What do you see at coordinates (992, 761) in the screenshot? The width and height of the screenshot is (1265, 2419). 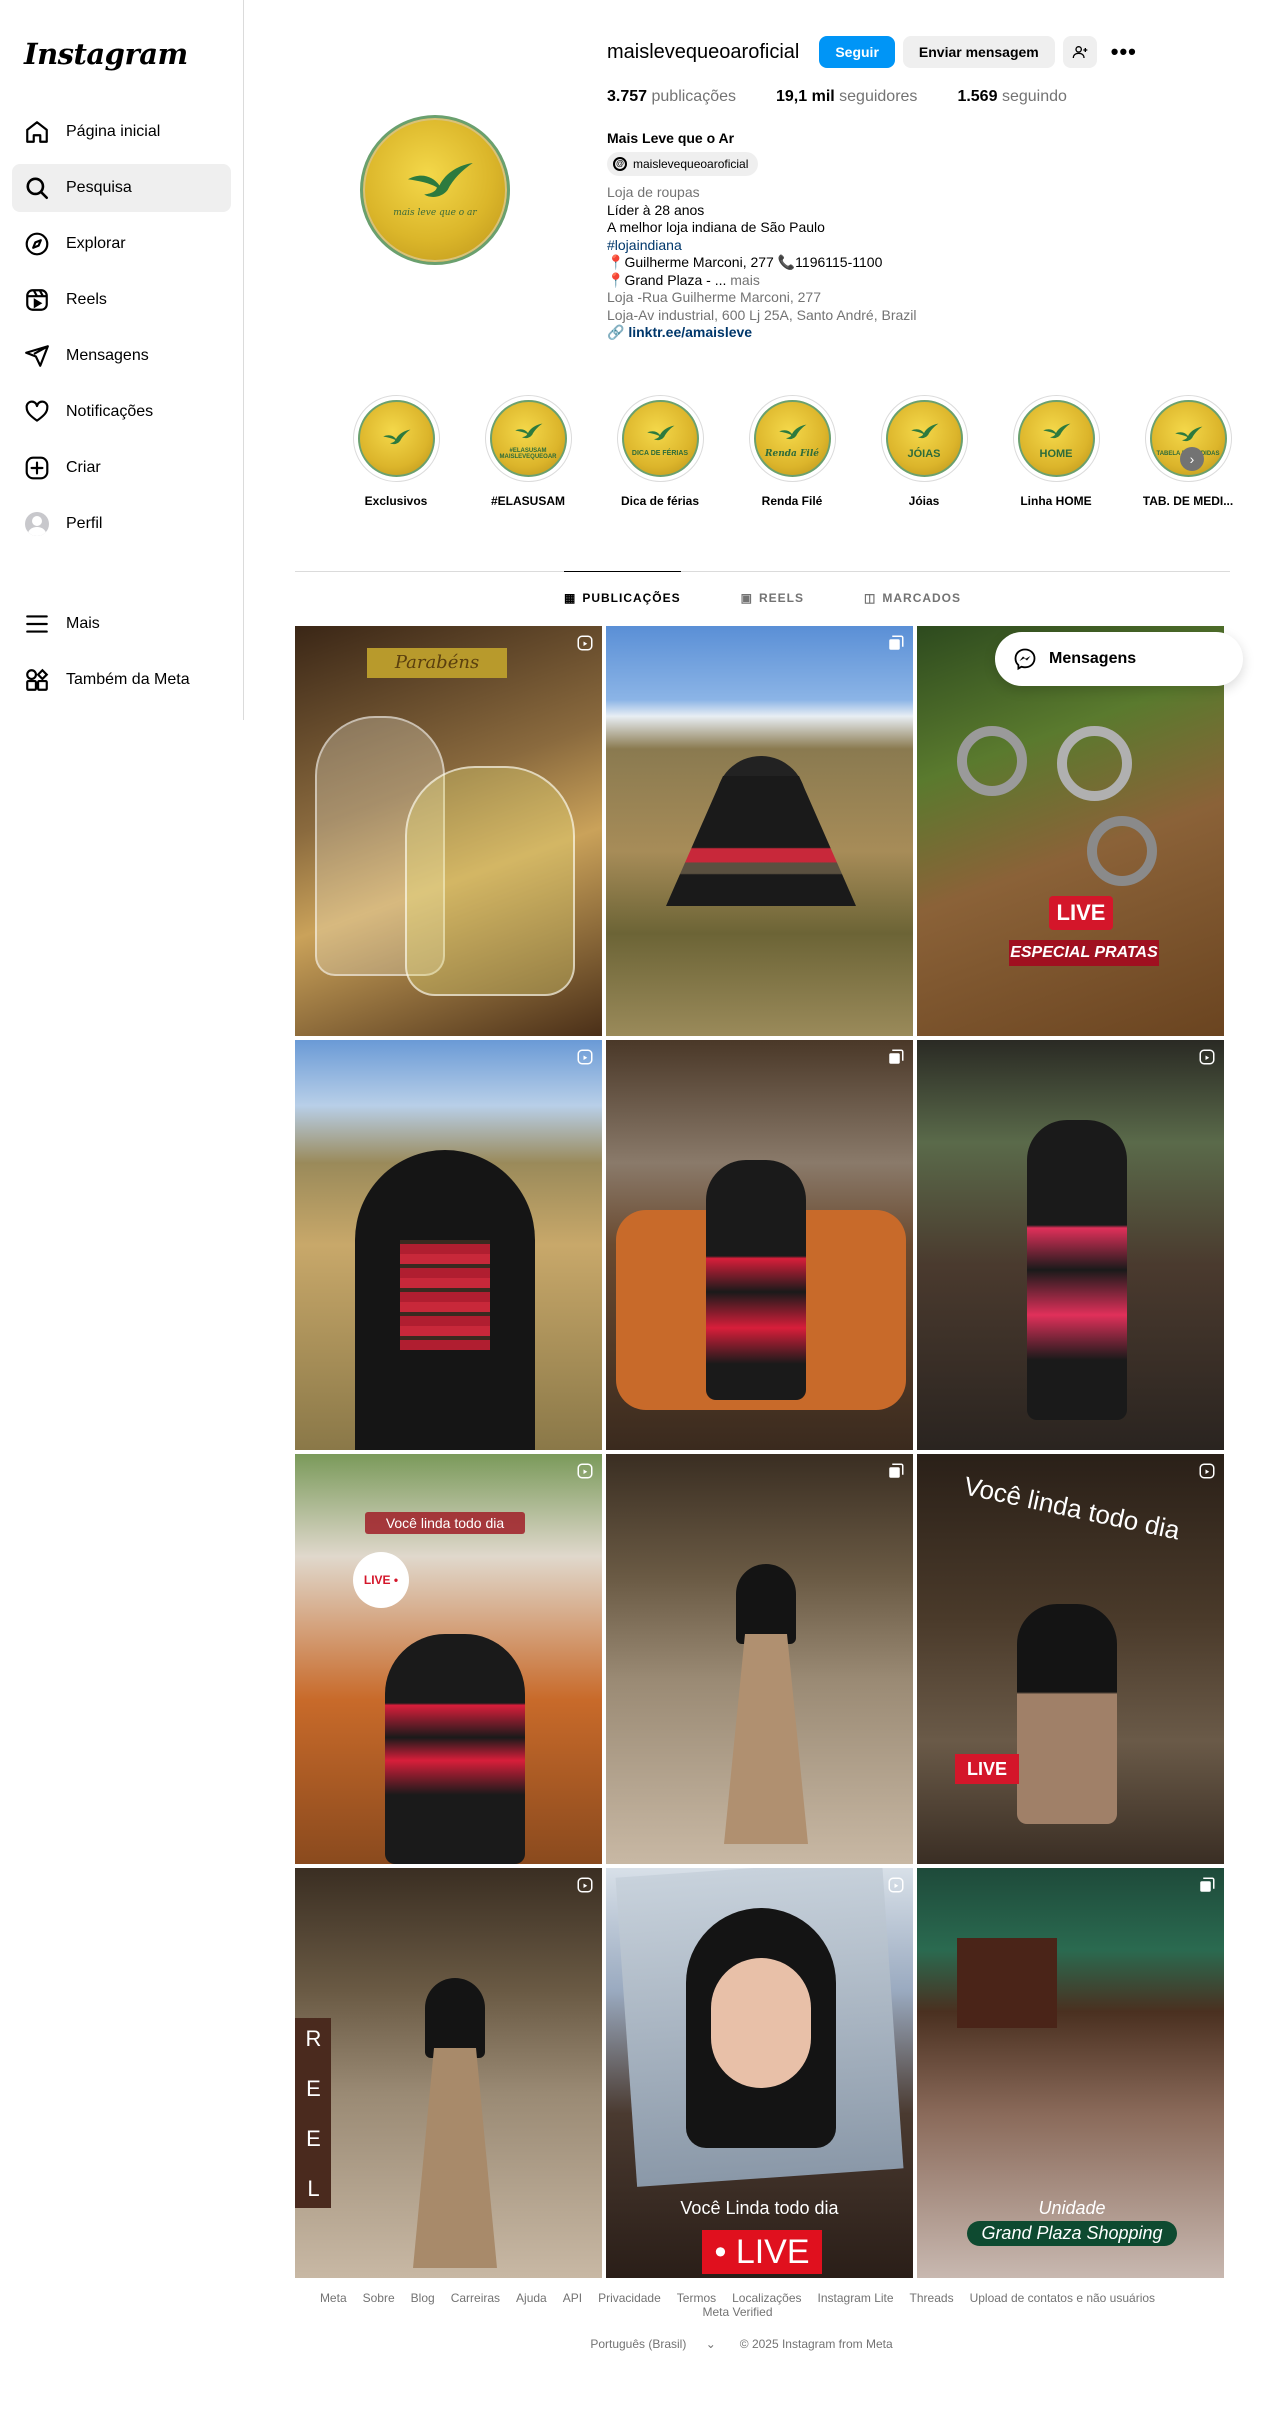 I see `ring-shape` at bounding box center [992, 761].